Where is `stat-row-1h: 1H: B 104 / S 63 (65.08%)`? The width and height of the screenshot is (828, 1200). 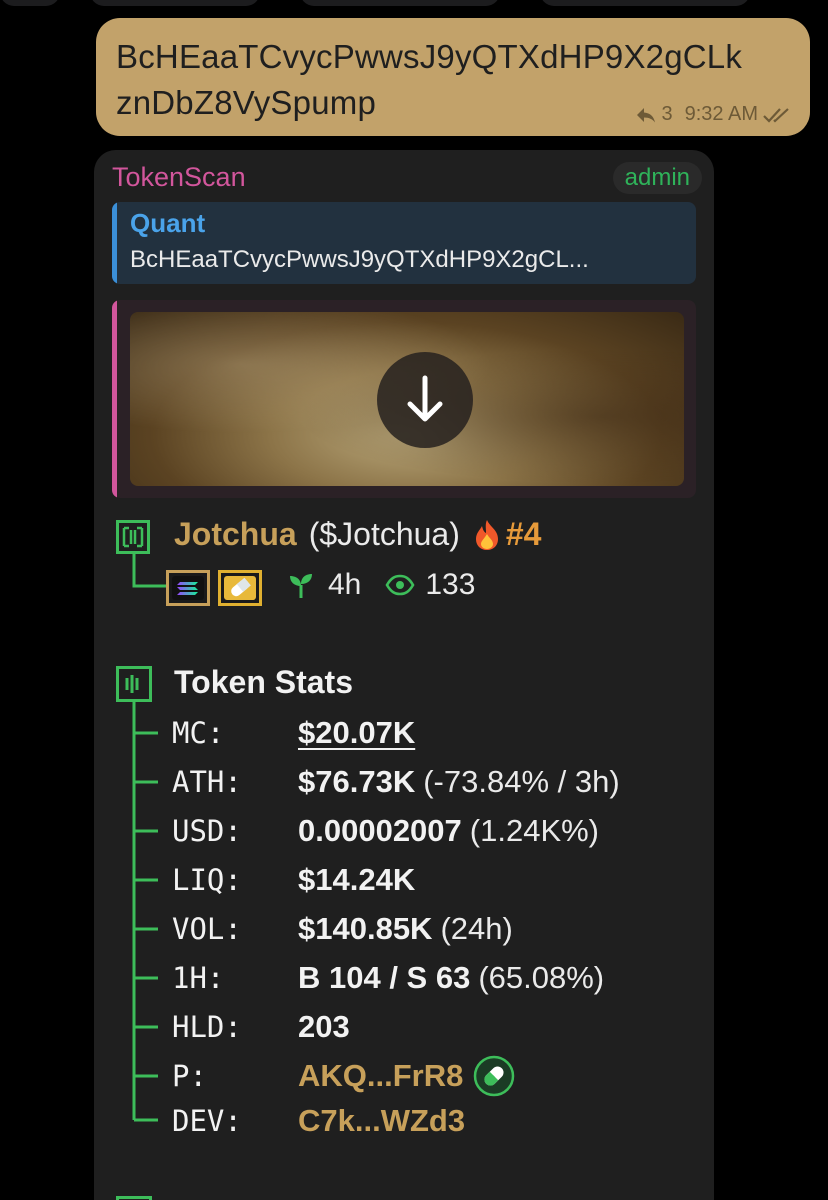 stat-row-1h: 1H: B 104 / S 63 (65.08%) is located at coordinates (388, 978).